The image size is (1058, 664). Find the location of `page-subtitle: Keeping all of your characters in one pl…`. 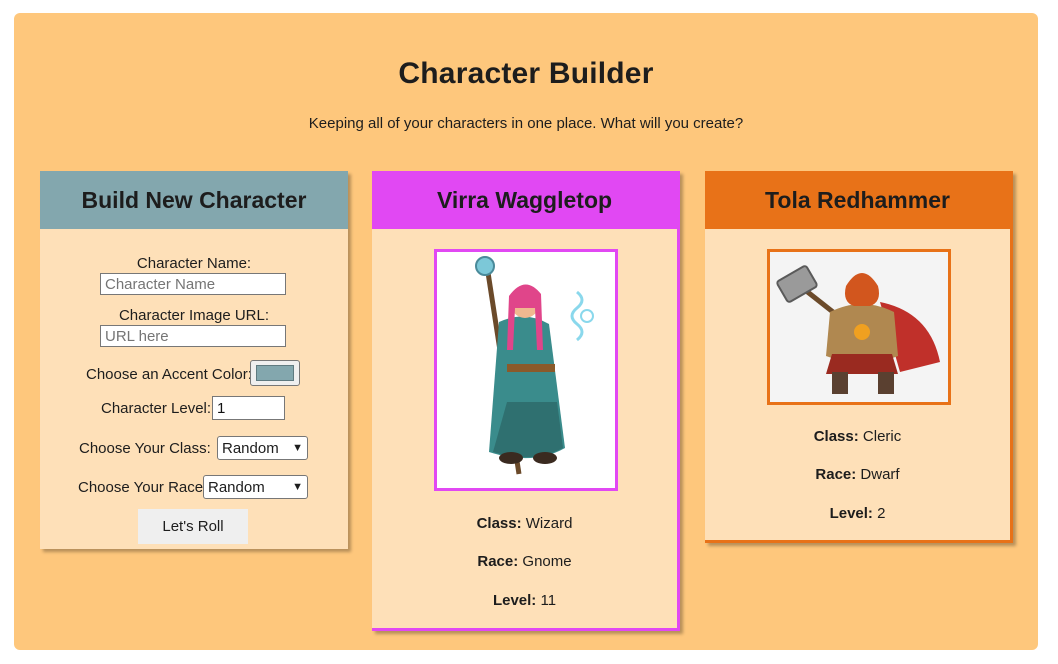

page-subtitle: Keeping all of your characters in one pl… is located at coordinates (526, 123).